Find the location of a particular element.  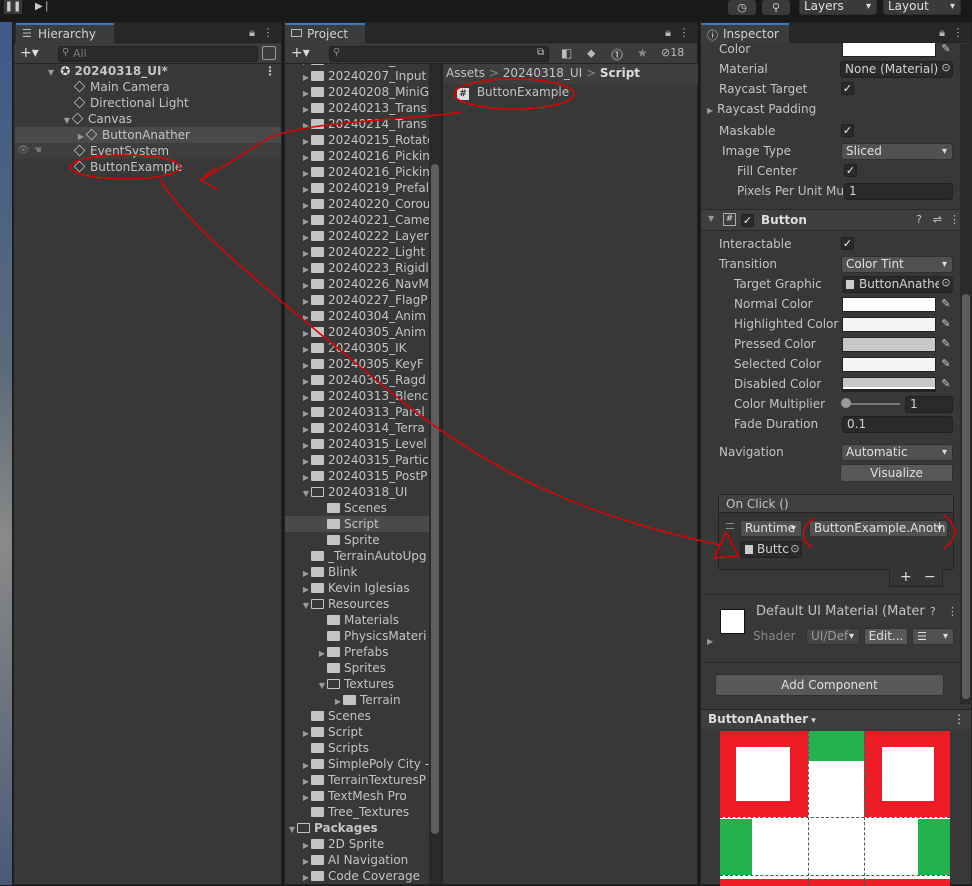

annotation-circle-hierarchy is located at coordinates (125, 167).